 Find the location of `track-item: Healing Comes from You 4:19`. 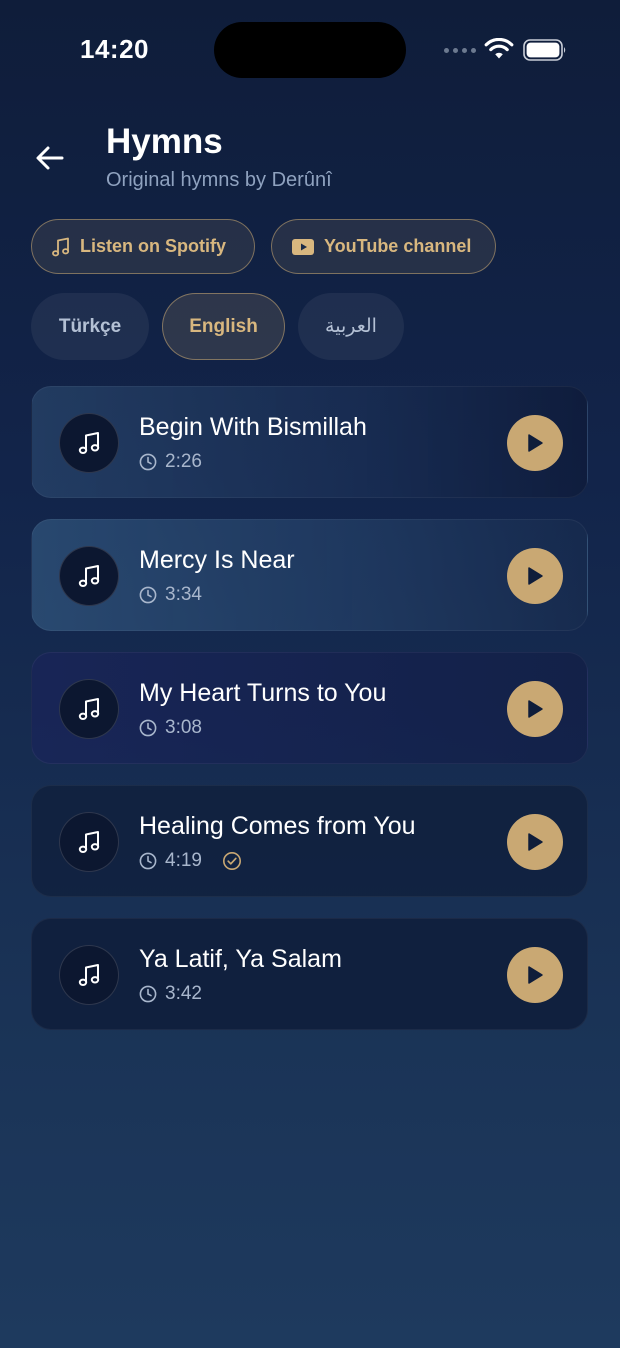

track-item: Healing Comes from You 4:19 is located at coordinates (309, 841).